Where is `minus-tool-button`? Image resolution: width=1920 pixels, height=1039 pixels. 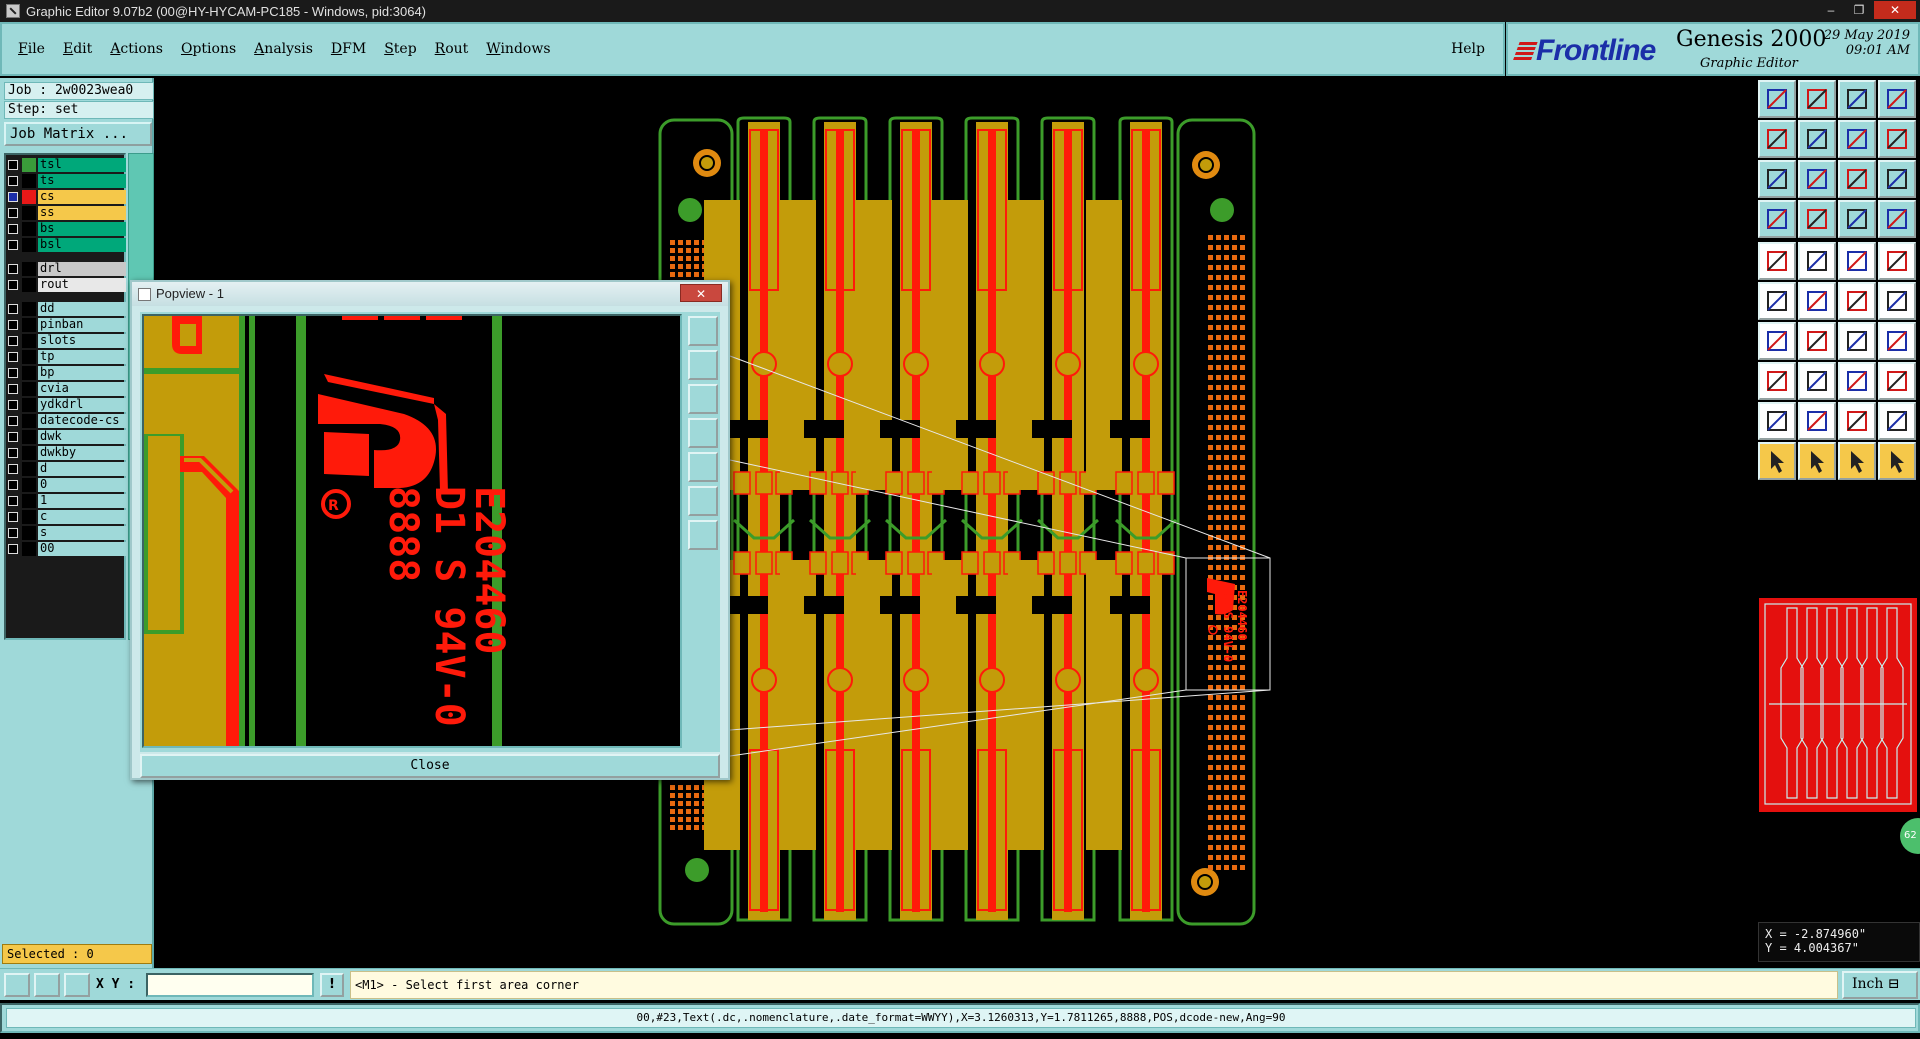
minus-tool-button is located at coordinates (1817, 381).